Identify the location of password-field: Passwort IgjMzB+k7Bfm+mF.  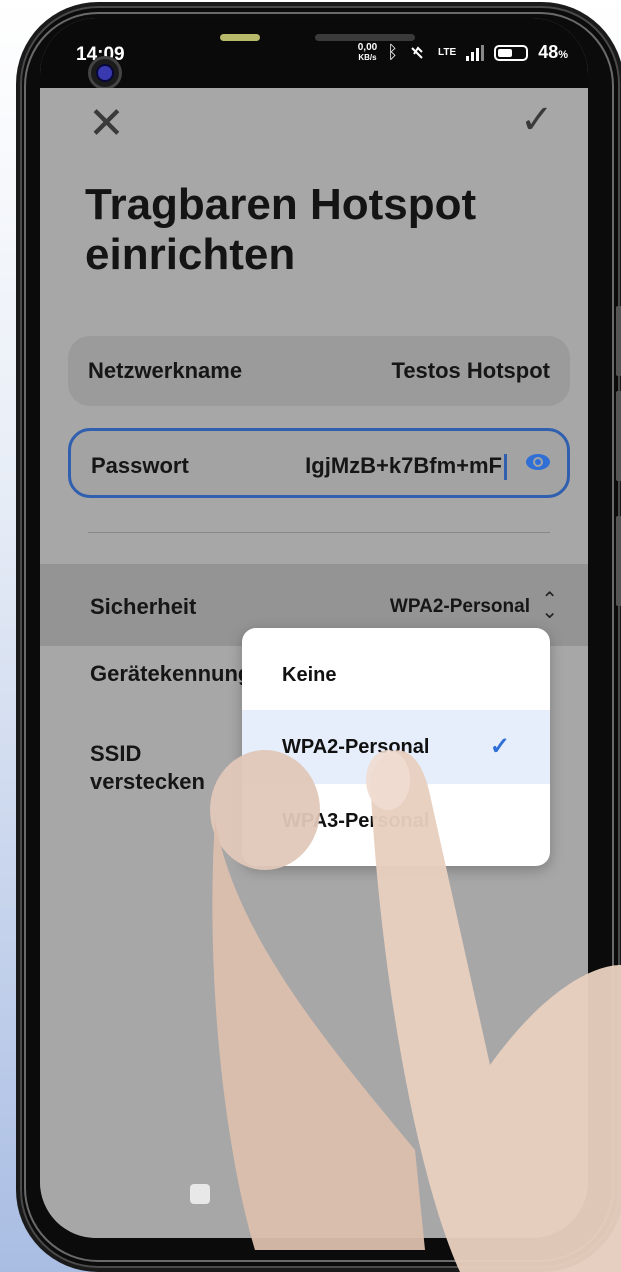
(319, 463).